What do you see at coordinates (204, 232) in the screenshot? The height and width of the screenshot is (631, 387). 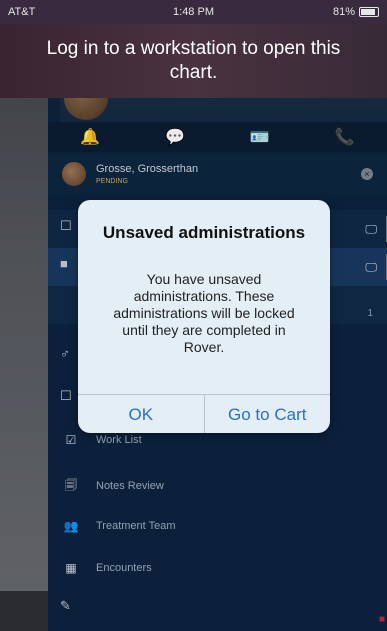 I see `alert-title: Unsaved administrations` at bounding box center [204, 232].